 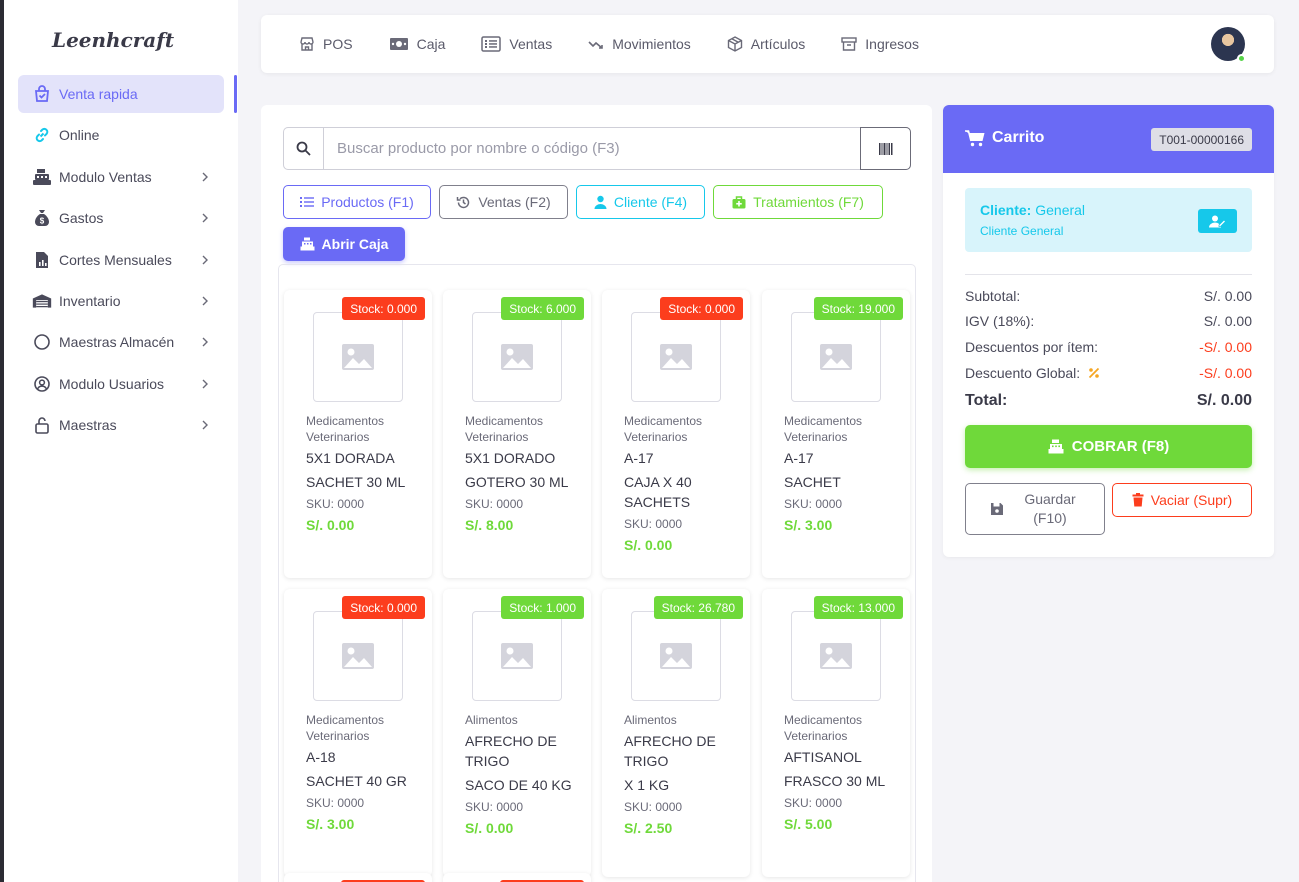 What do you see at coordinates (648, 828) in the screenshot?
I see `product-price: S/. 2.50` at bounding box center [648, 828].